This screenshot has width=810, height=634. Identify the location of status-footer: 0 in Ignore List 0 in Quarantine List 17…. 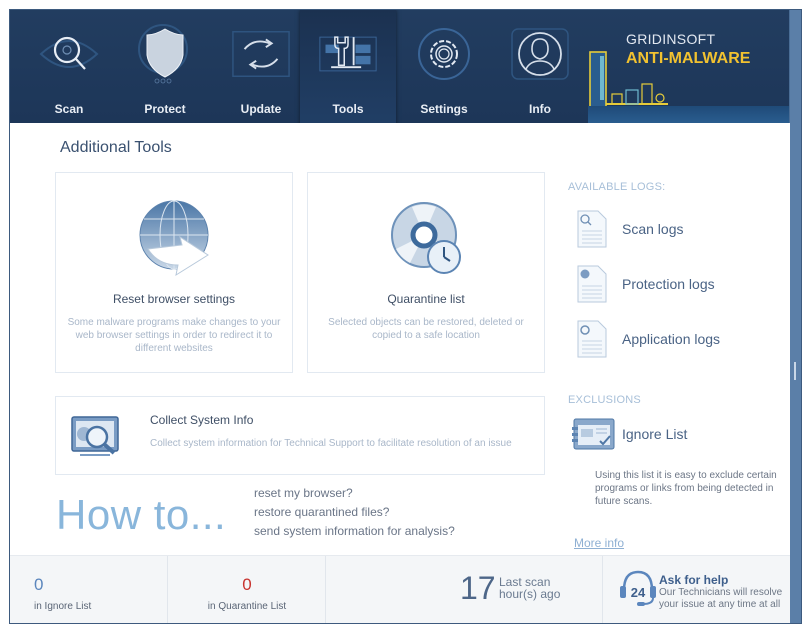
(400, 589).